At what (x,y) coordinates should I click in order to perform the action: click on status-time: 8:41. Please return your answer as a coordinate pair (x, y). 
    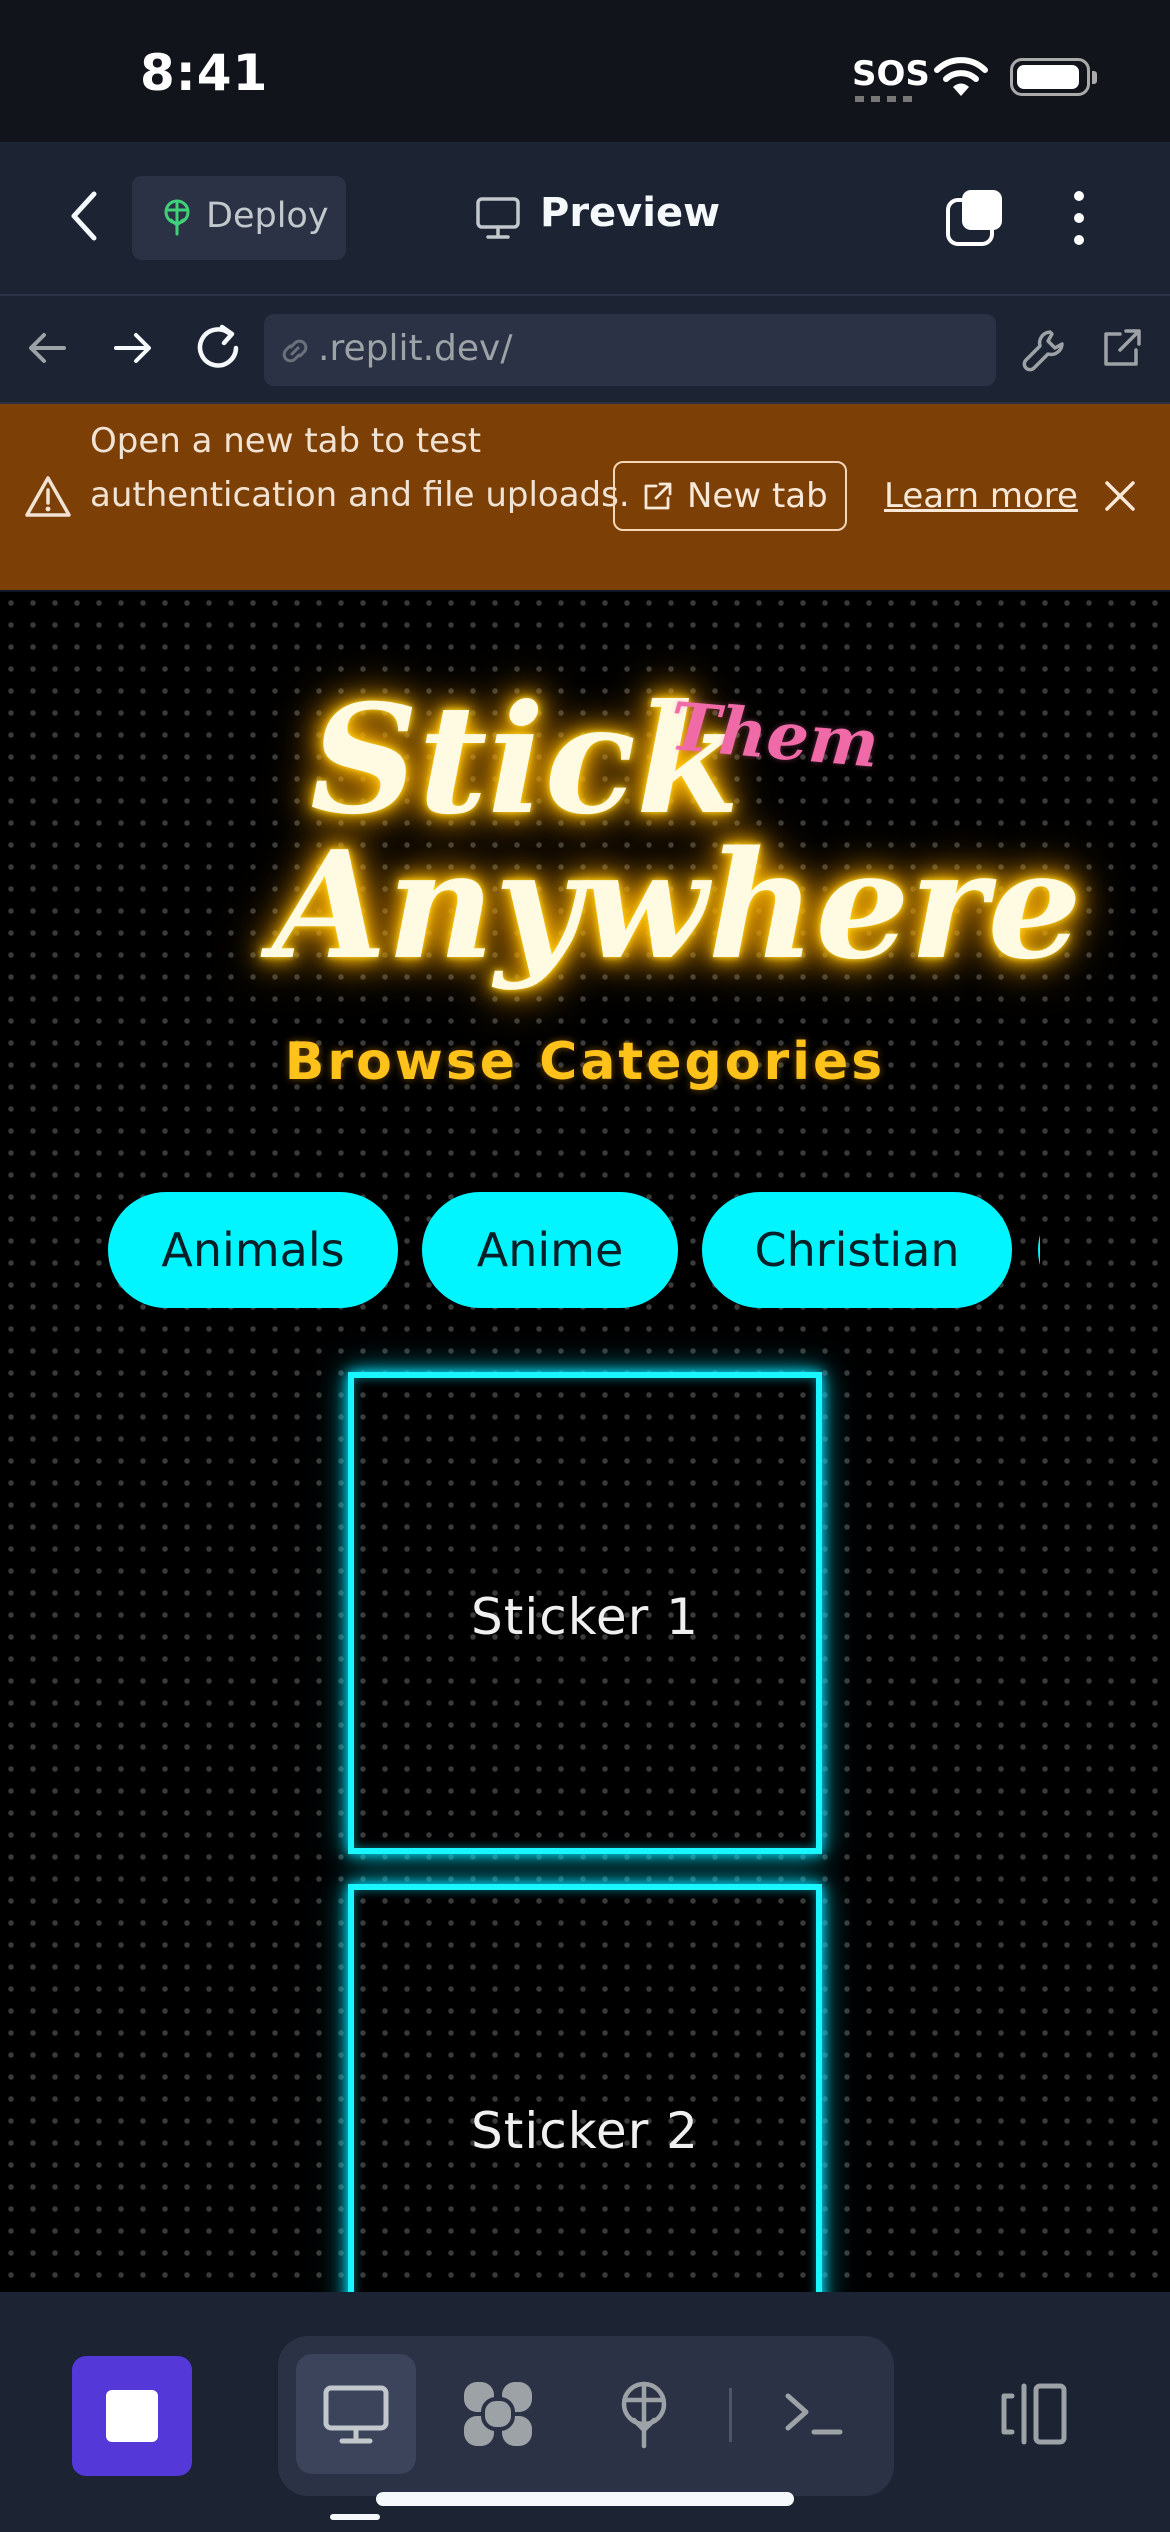
    Looking at the image, I should click on (204, 73).